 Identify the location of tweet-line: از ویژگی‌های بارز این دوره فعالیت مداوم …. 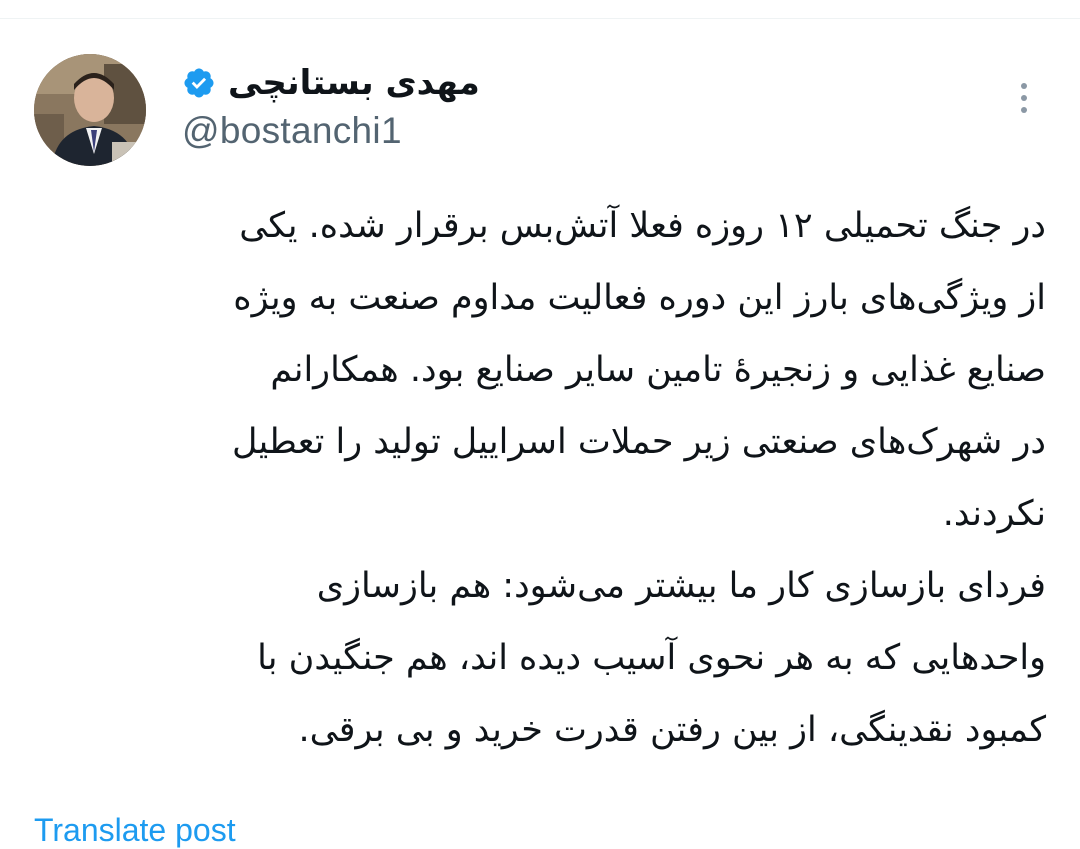
(639, 298).